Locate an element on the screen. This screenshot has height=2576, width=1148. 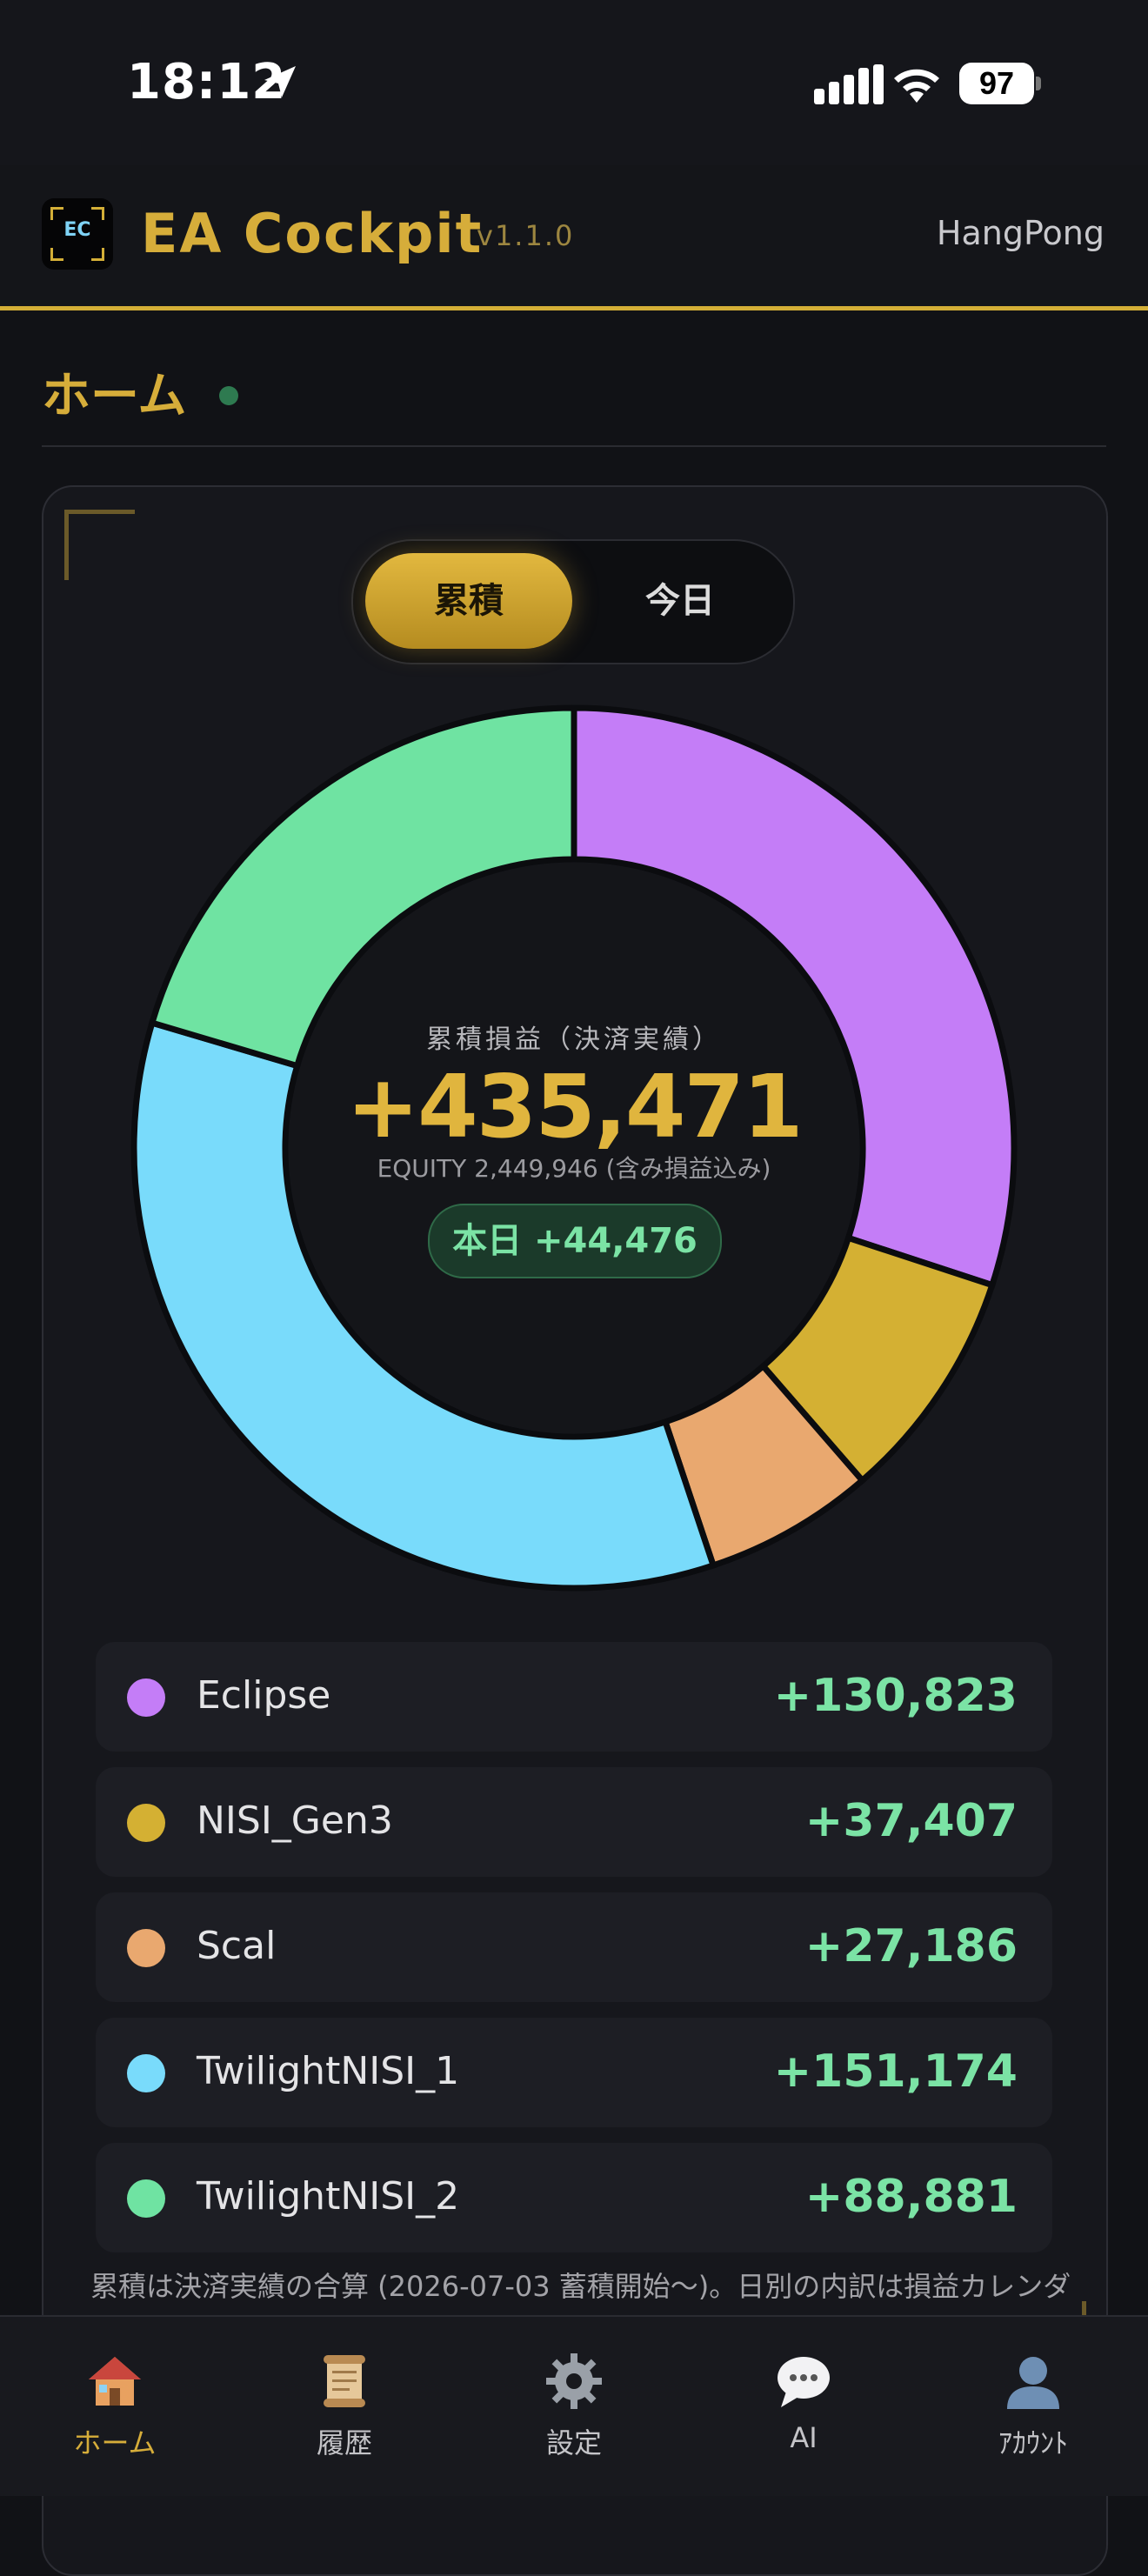
nav-label: AI is located at coordinates (804, 2437).